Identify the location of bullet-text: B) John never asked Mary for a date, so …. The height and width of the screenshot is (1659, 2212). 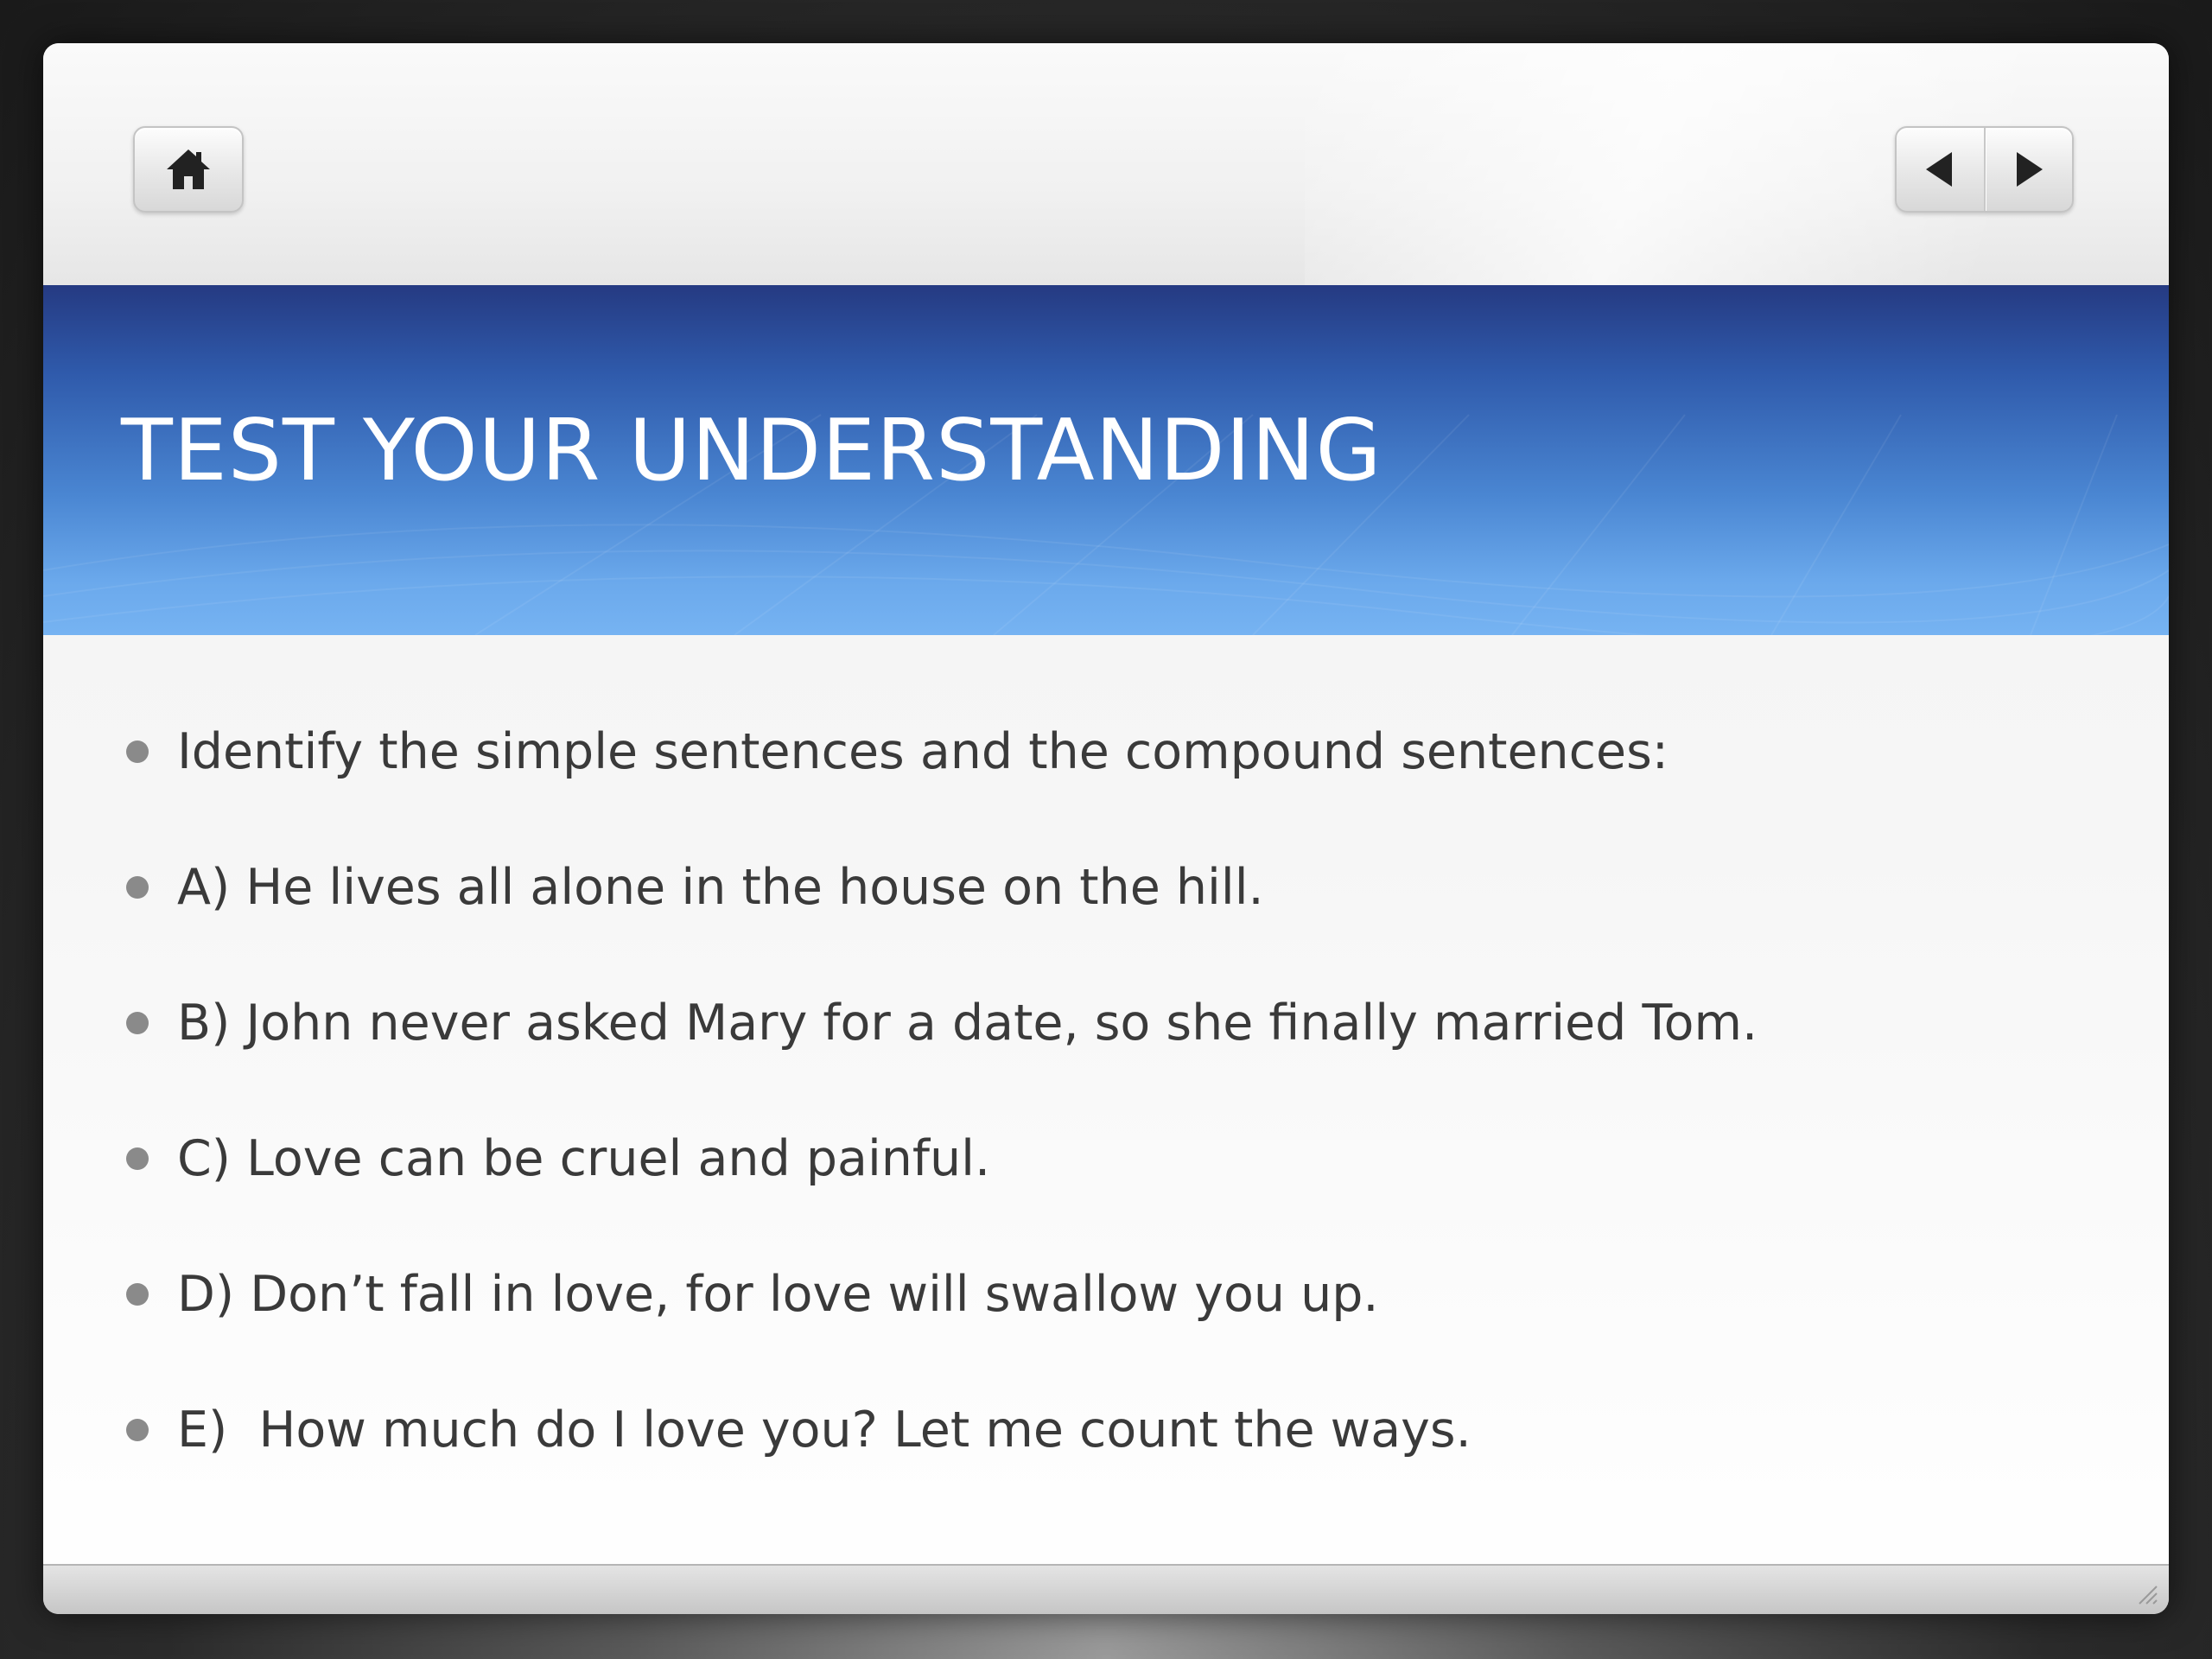
(967, 1023).